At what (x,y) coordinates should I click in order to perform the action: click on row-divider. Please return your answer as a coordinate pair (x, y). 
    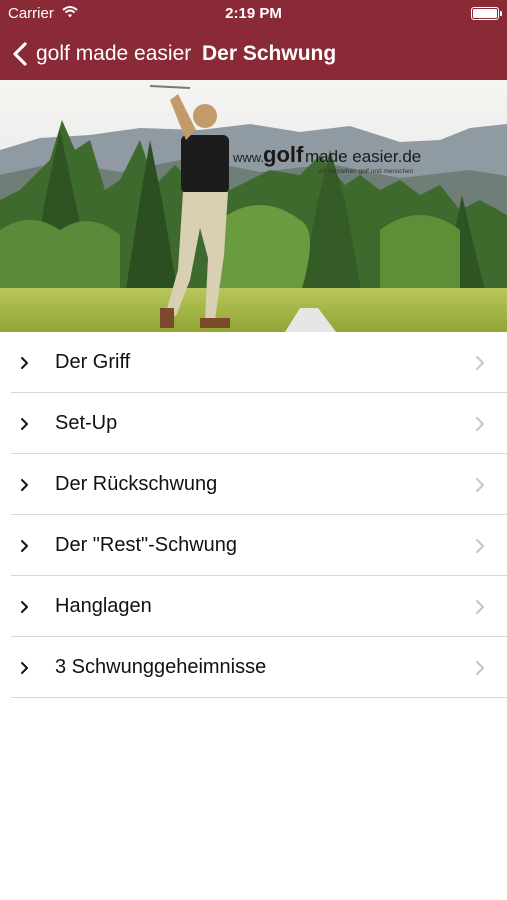
    Looking at the image, I should click on (259, 697).